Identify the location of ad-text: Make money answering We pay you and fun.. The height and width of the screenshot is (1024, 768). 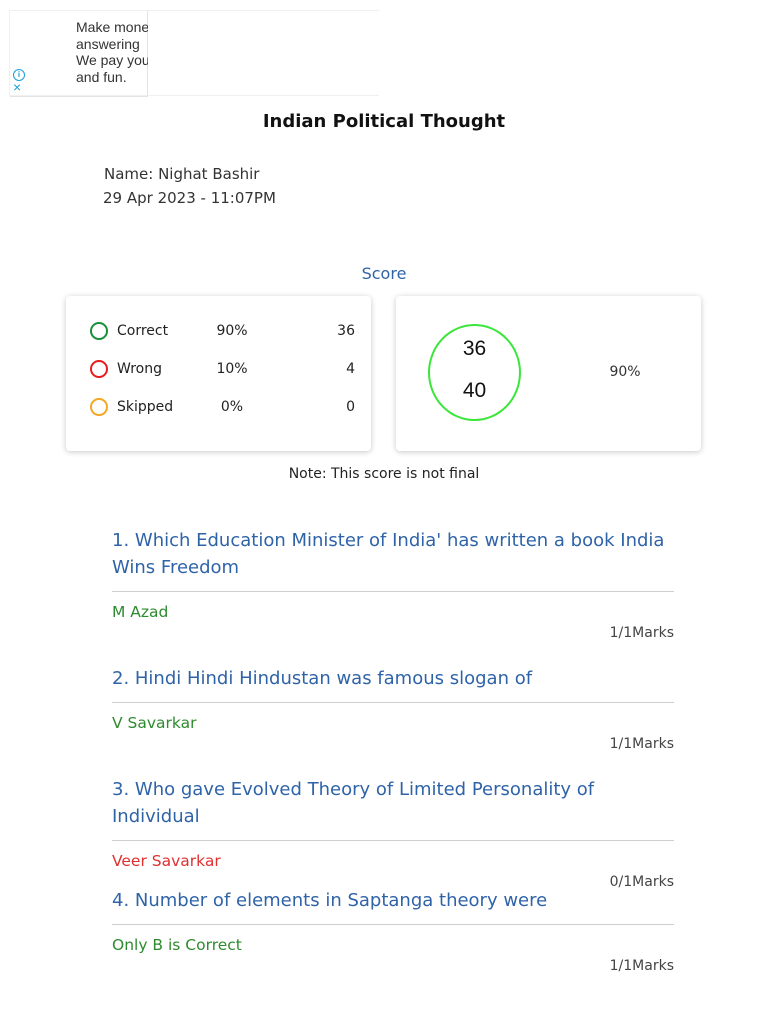
(112, 52).